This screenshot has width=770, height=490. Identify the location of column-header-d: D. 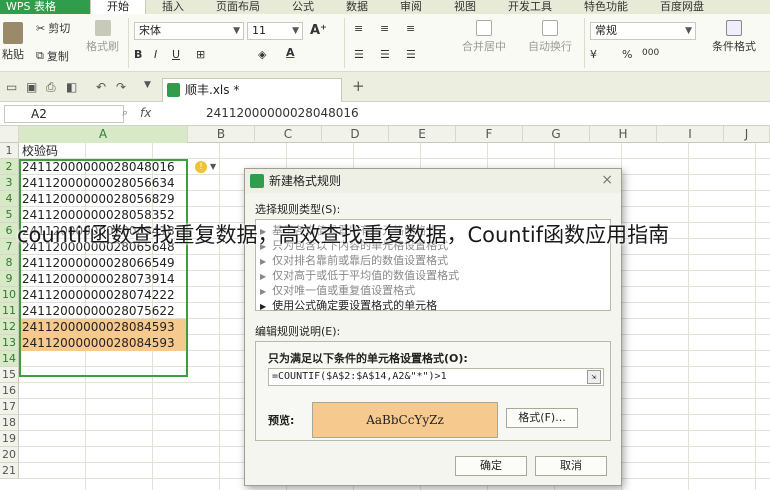
(355, 134).